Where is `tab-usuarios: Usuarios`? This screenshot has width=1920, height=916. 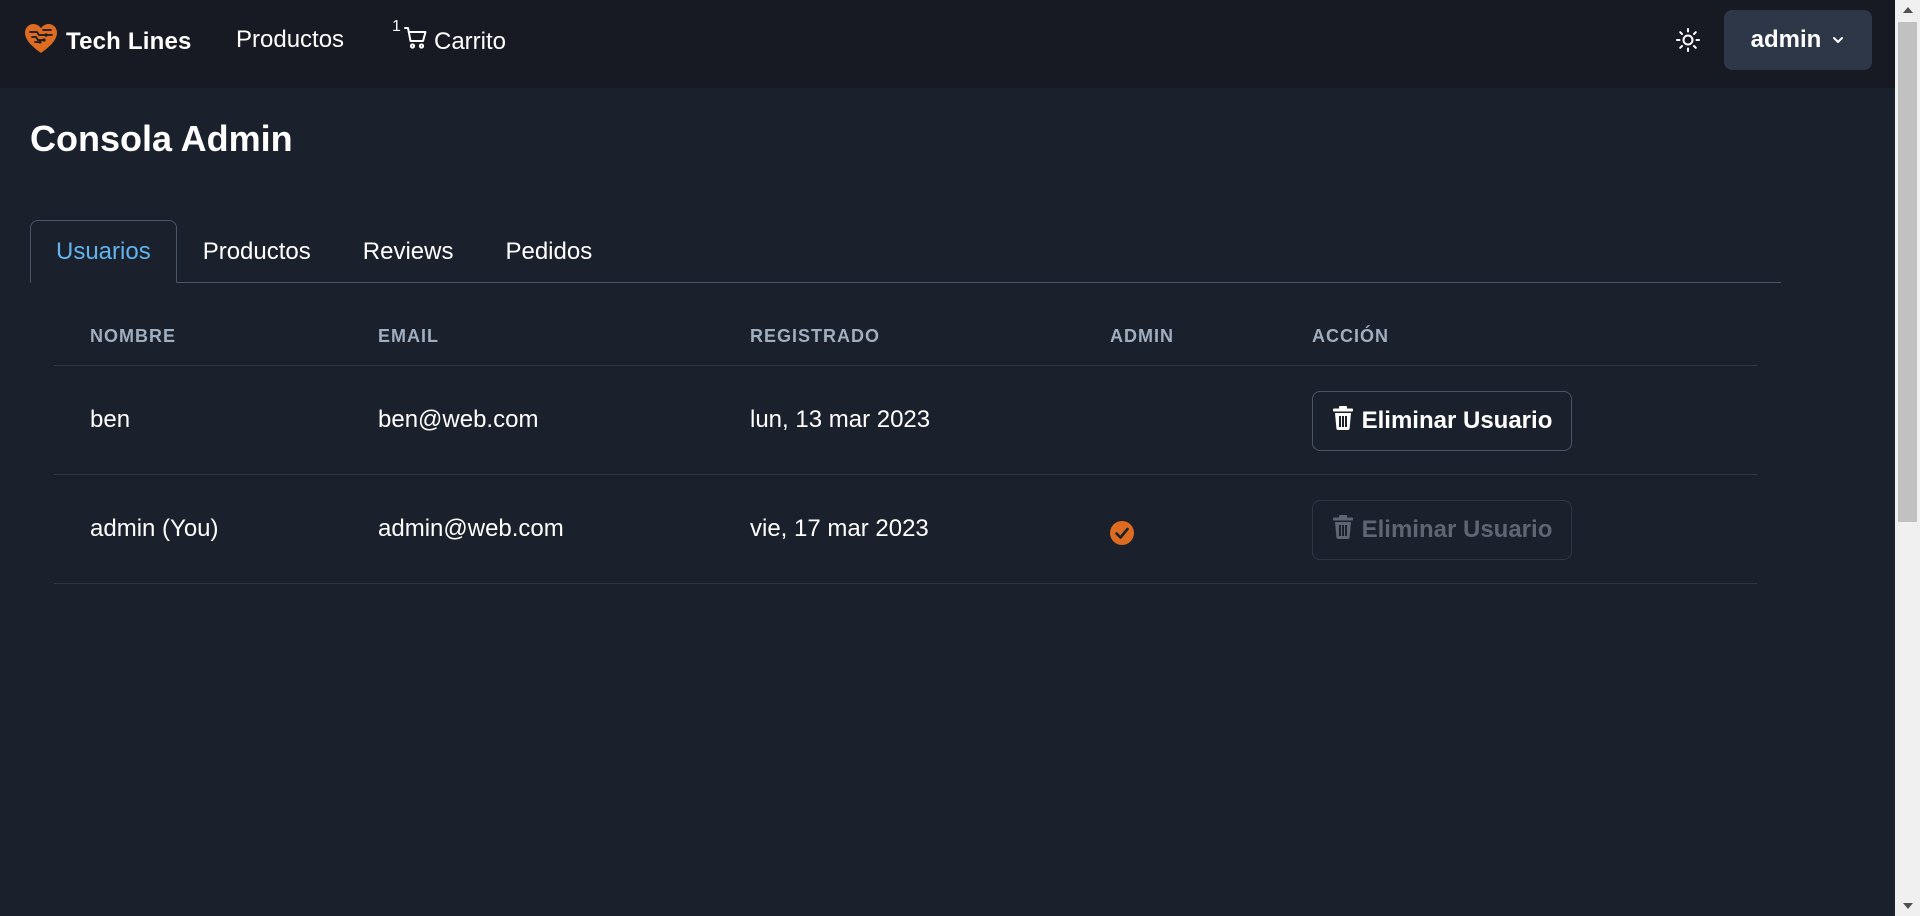
tab-usuarios: Usuarios is located at coordinates (103, 251).